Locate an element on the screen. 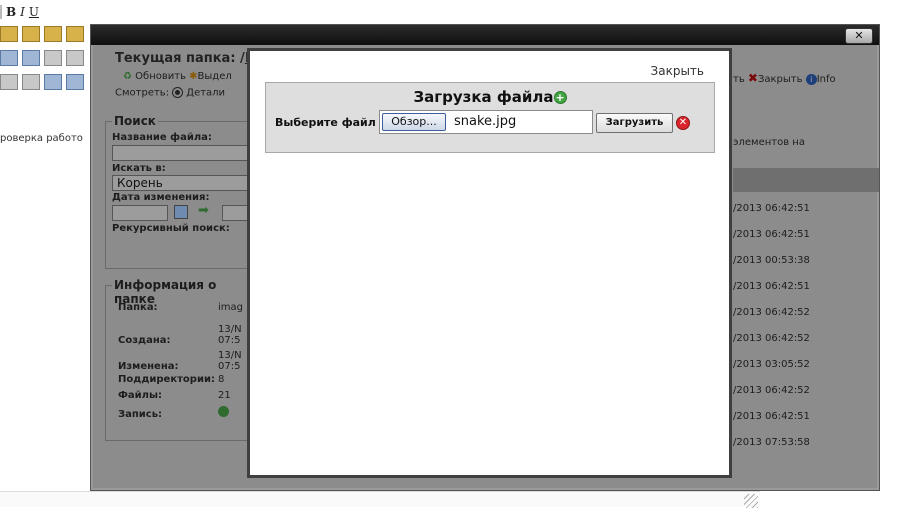 This screenshot has width=897, height=513. fm-toolbar: ♻ Обновить ✱Выдел is located at coordinates (177, 76).